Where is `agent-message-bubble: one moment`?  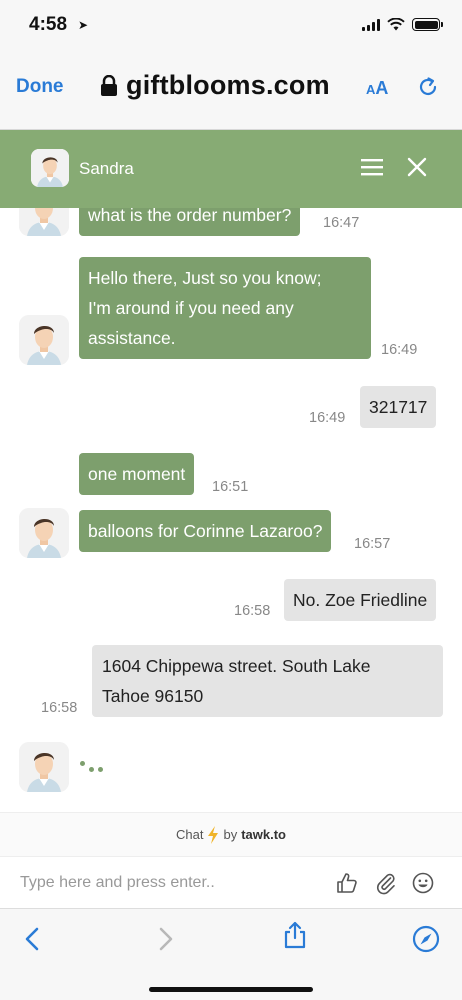 agent-message-bubble: one moment is located at coordinates (137, 474).